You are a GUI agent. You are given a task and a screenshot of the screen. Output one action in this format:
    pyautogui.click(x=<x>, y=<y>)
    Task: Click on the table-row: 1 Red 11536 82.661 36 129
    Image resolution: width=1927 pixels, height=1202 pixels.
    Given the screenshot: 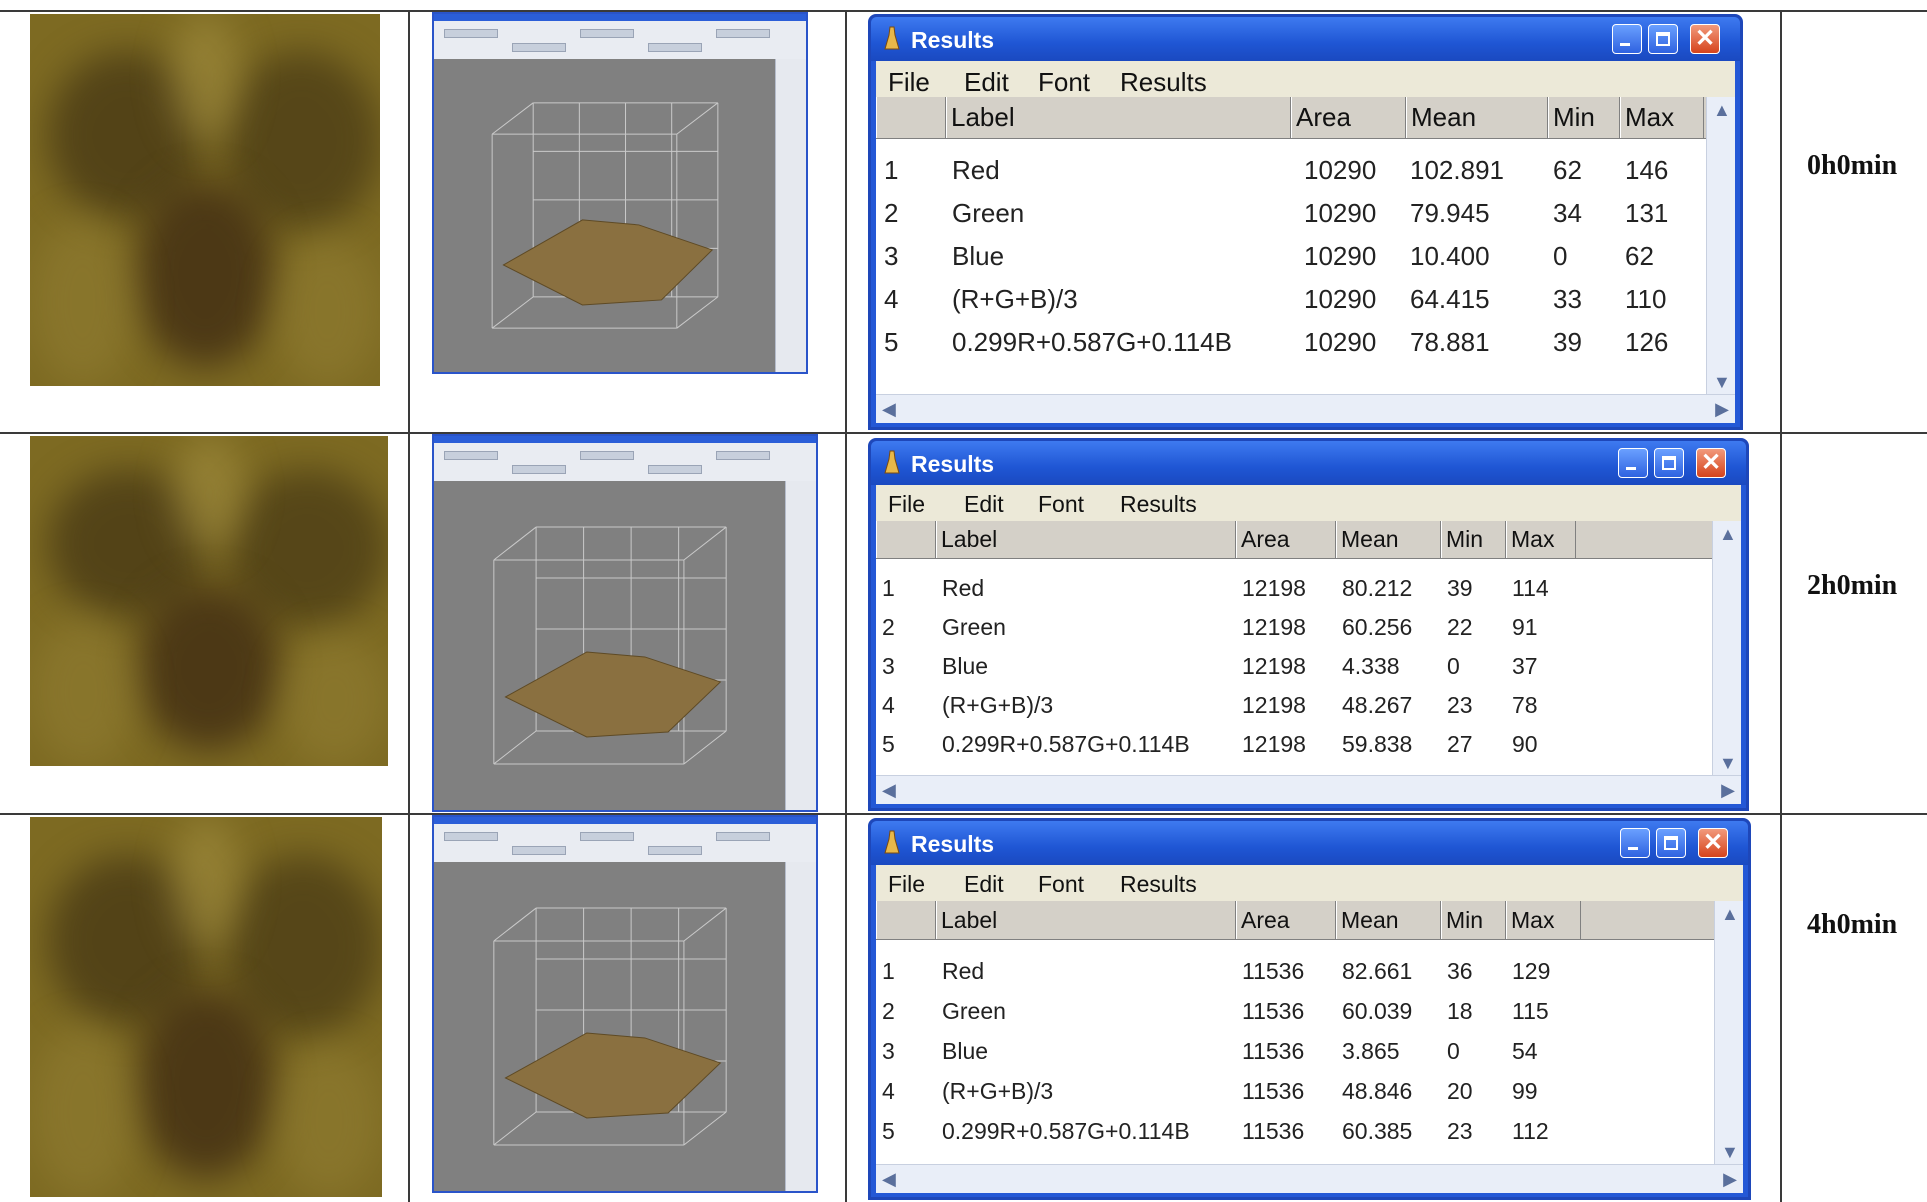 What is the action you would take?
    pyautogui.click(x=1295, y=971)
    